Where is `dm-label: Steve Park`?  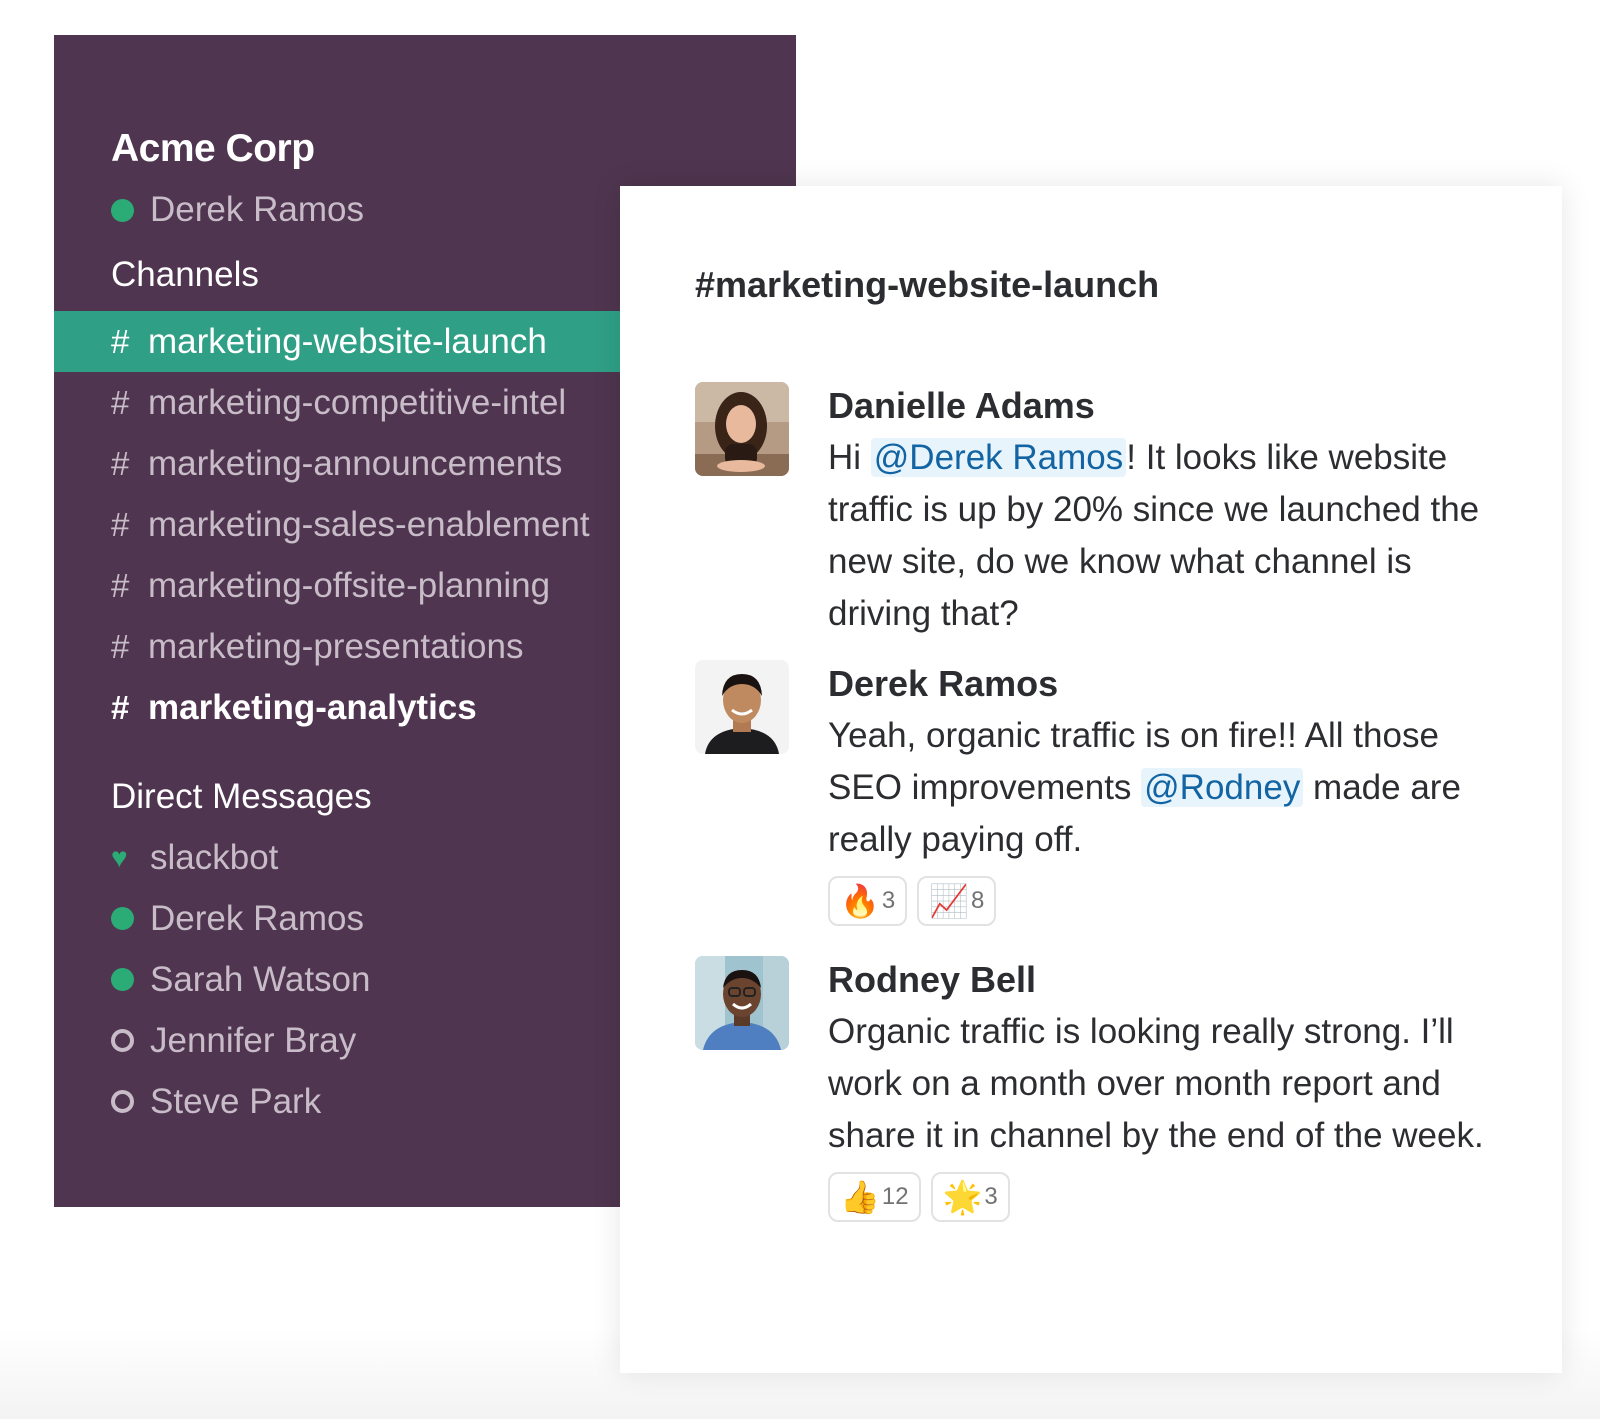 dm-label: Steve Park is located at coordinates (236, 1101).